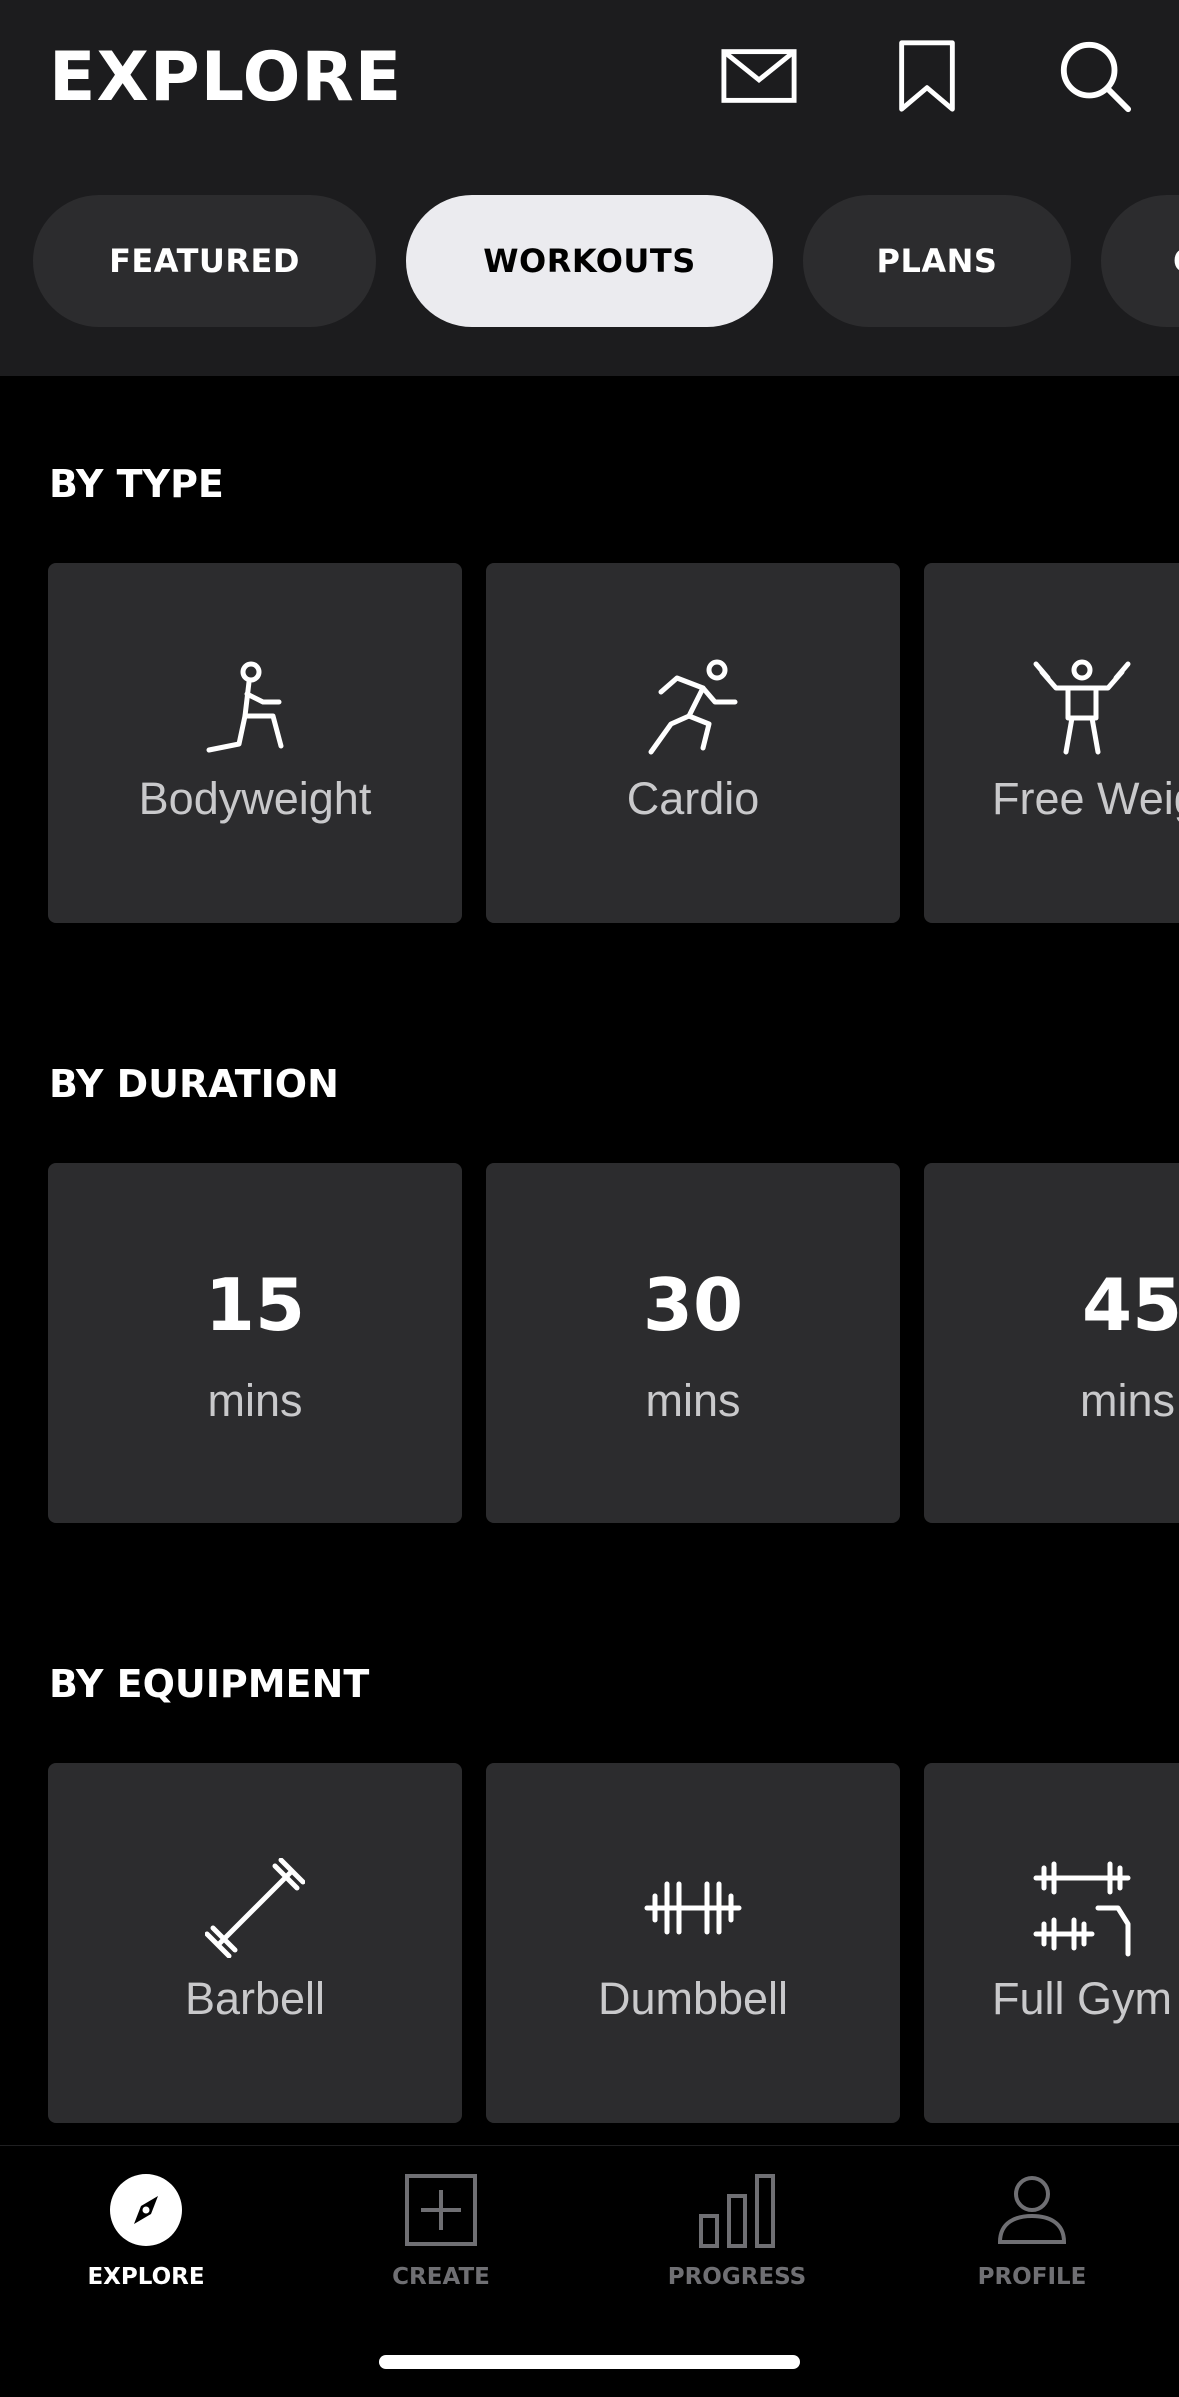 The image size is (1179, 2397). I want to click on section-title-by-equipment: BY EQUIPMENT, so click(209, 1684).